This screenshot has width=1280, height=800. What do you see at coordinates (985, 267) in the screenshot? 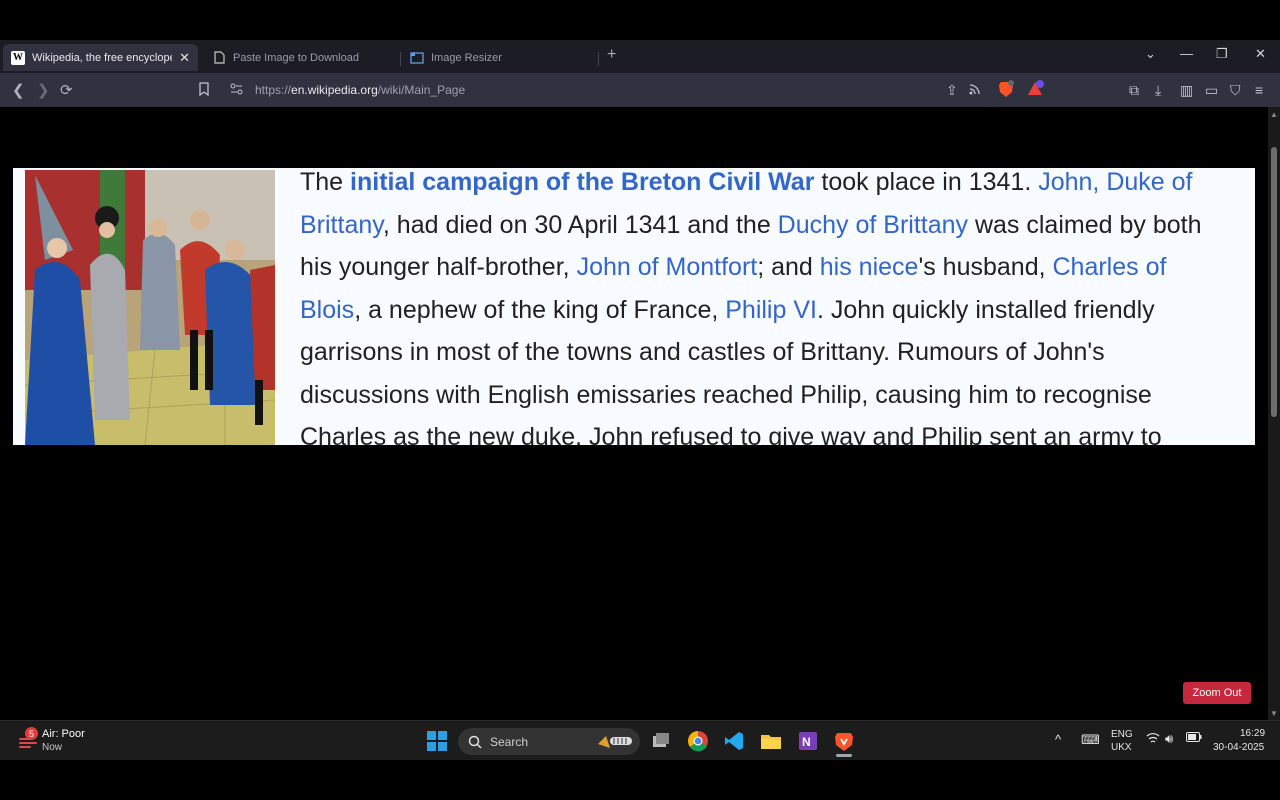
I see `text-run: 's husband,` at bounding box center [985, 267].